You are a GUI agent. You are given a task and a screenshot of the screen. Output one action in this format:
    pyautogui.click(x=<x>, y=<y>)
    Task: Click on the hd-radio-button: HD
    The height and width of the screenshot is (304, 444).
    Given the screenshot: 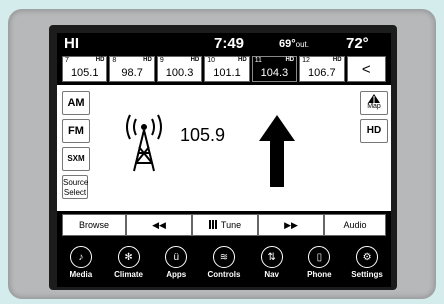 What is the action you would take?
    pyautogui.click(x=374, y=131)
    